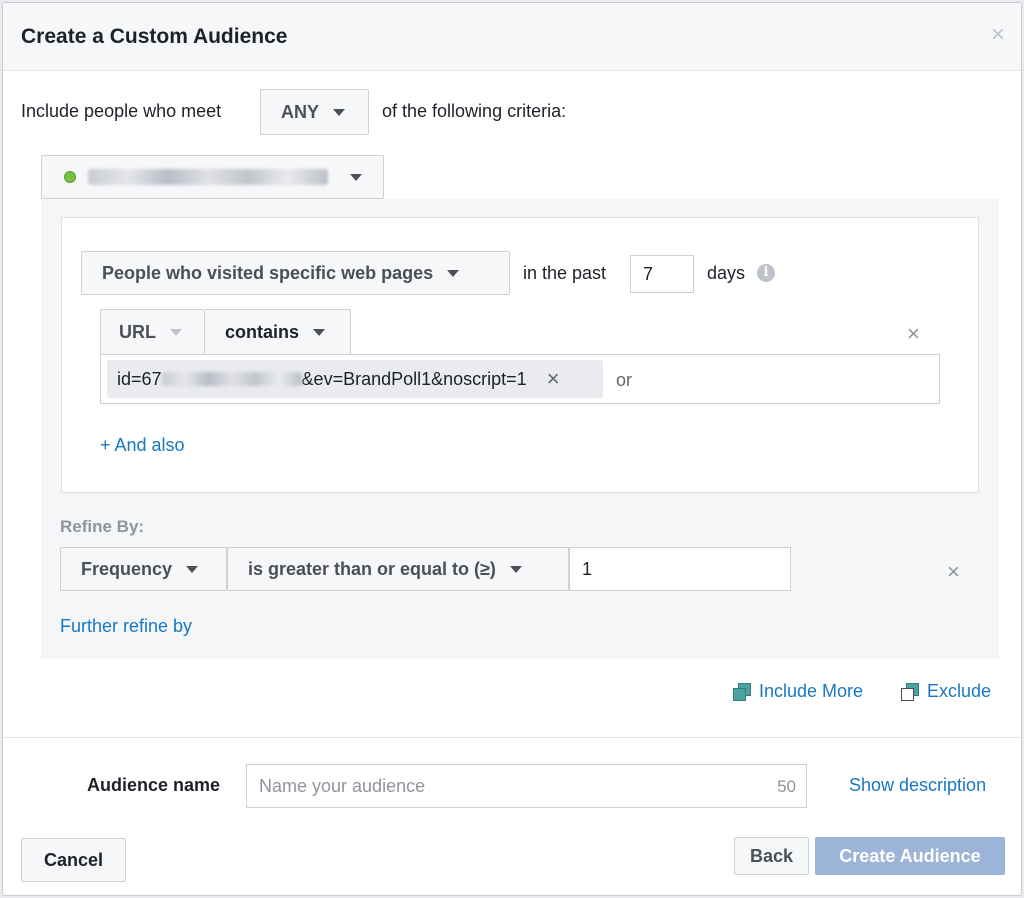 Image resolution: width=1024 pixels, height=898 pixels. I want to click on refine-operator-dropdown: is greater than or equal to (≥), so click(398, 569).